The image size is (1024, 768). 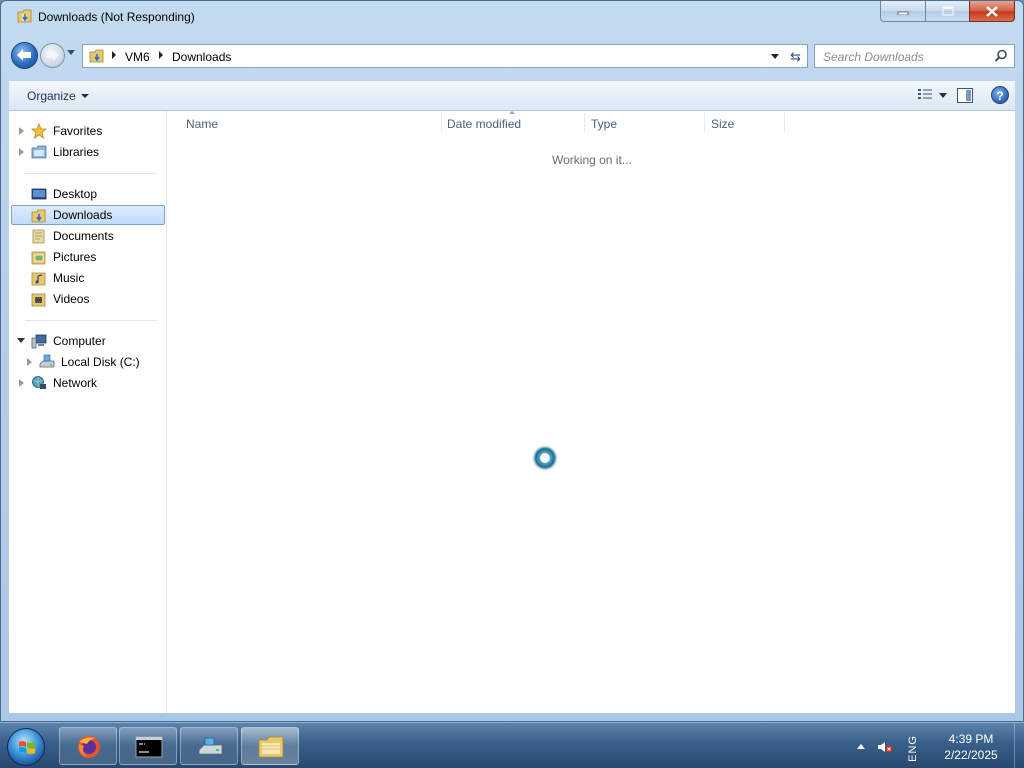 I want to click on taskbar-firefox, so click(x=88, y=746).